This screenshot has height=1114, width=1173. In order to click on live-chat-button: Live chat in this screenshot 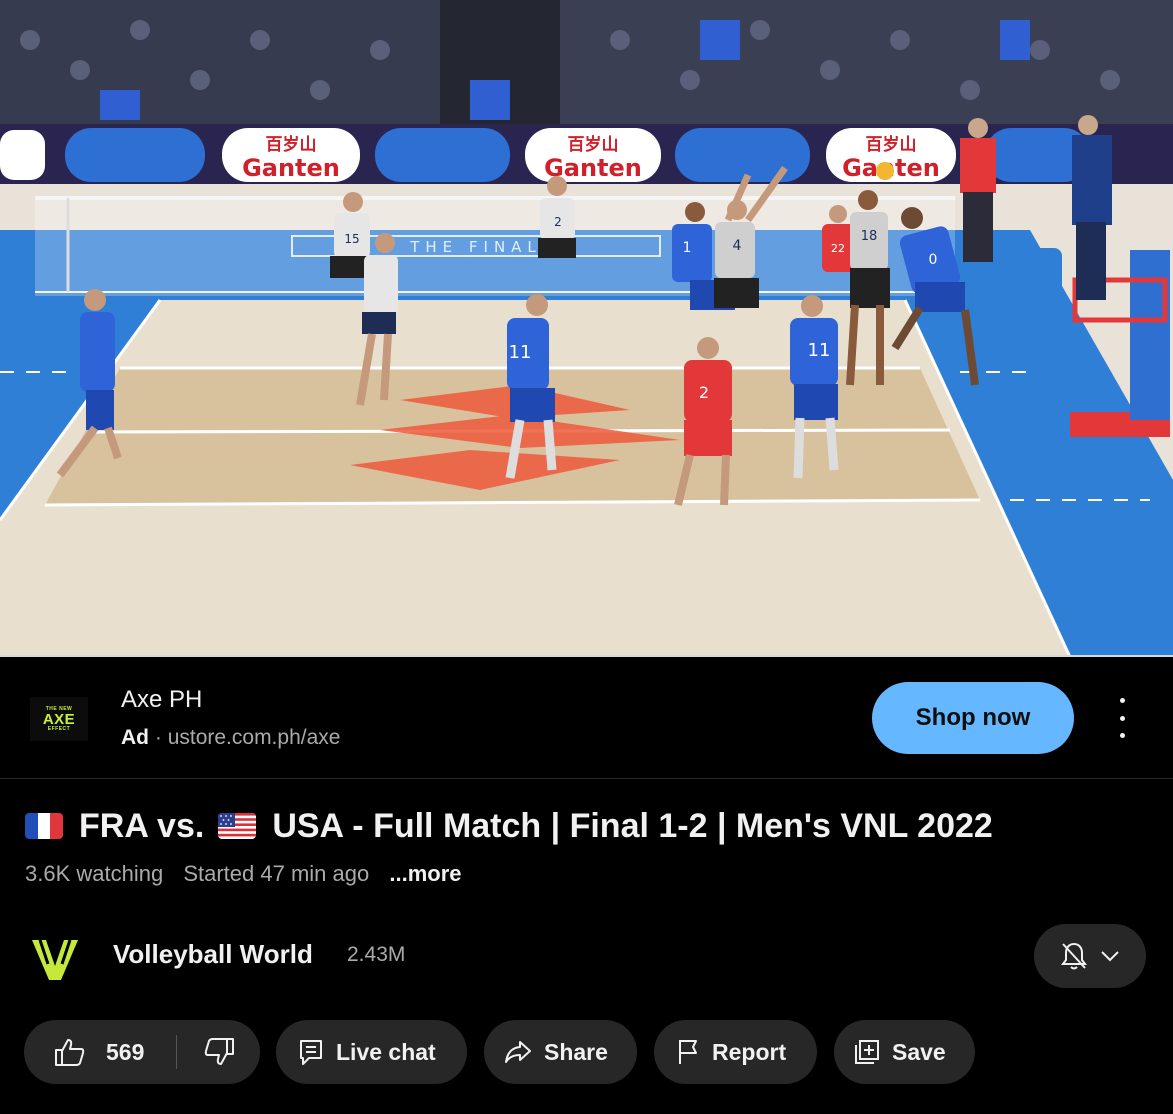, I will do `click(371, 1052)`.